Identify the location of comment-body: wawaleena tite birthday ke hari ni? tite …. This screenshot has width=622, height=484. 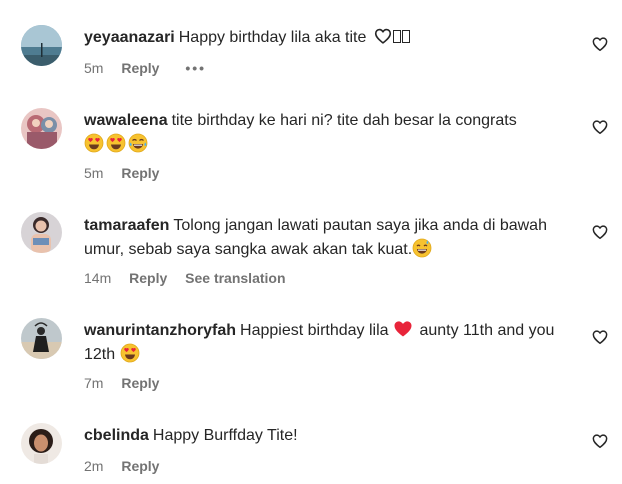
(327, 133).